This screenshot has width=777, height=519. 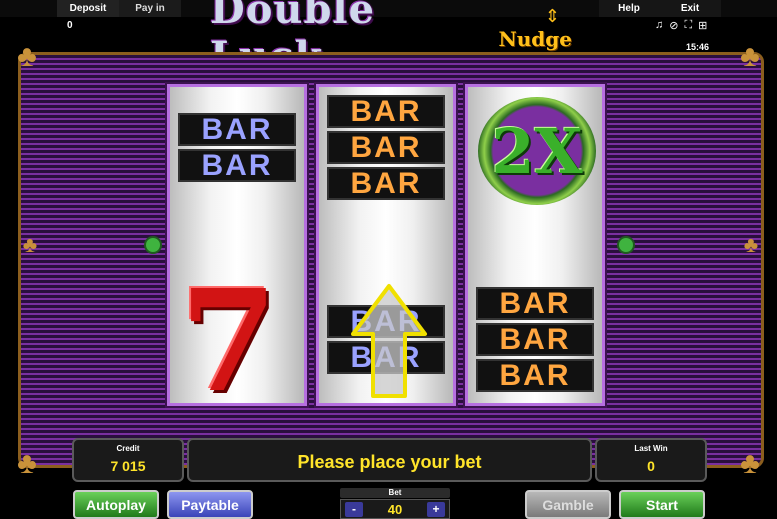 What do you see at coordinates (354, 509) in the screenshot?
I see `bet-decrease-button: -` at bounding box center [354, 509].